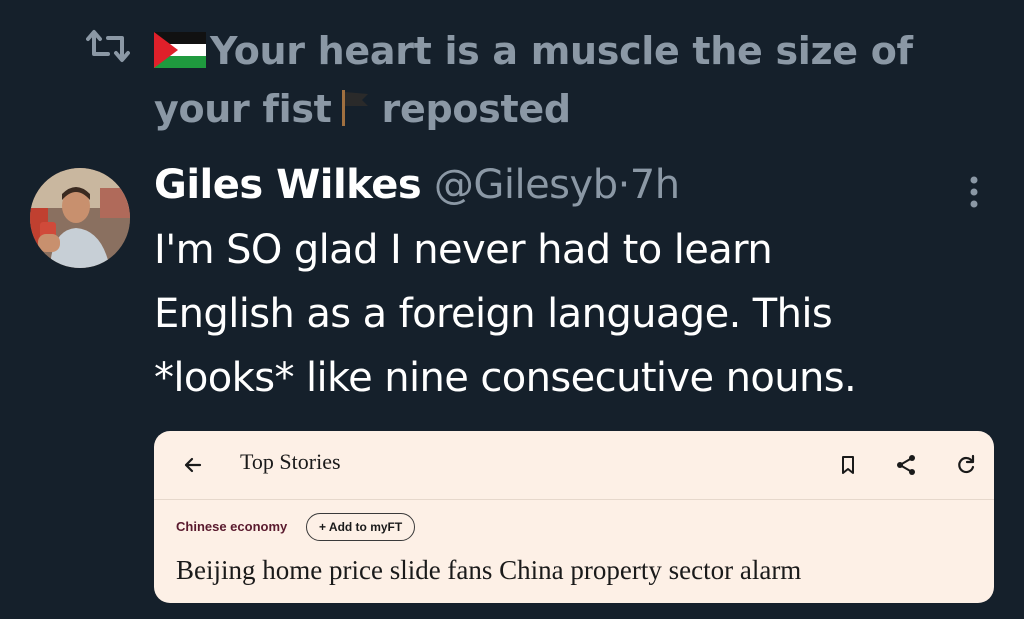 Image resolution: width=1024 pixels, height=619 pixels. Describe the element at coordinates (193, 465) in the screenshot. I see `back-arrow-icon` at that location.